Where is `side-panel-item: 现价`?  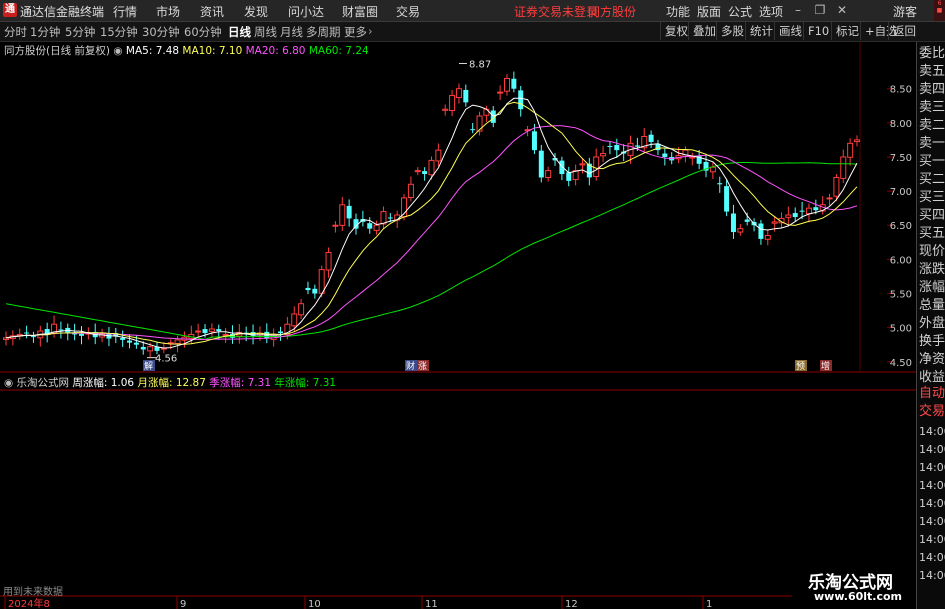
side-panel-item: 现价 is located at coordinates (932, 251).